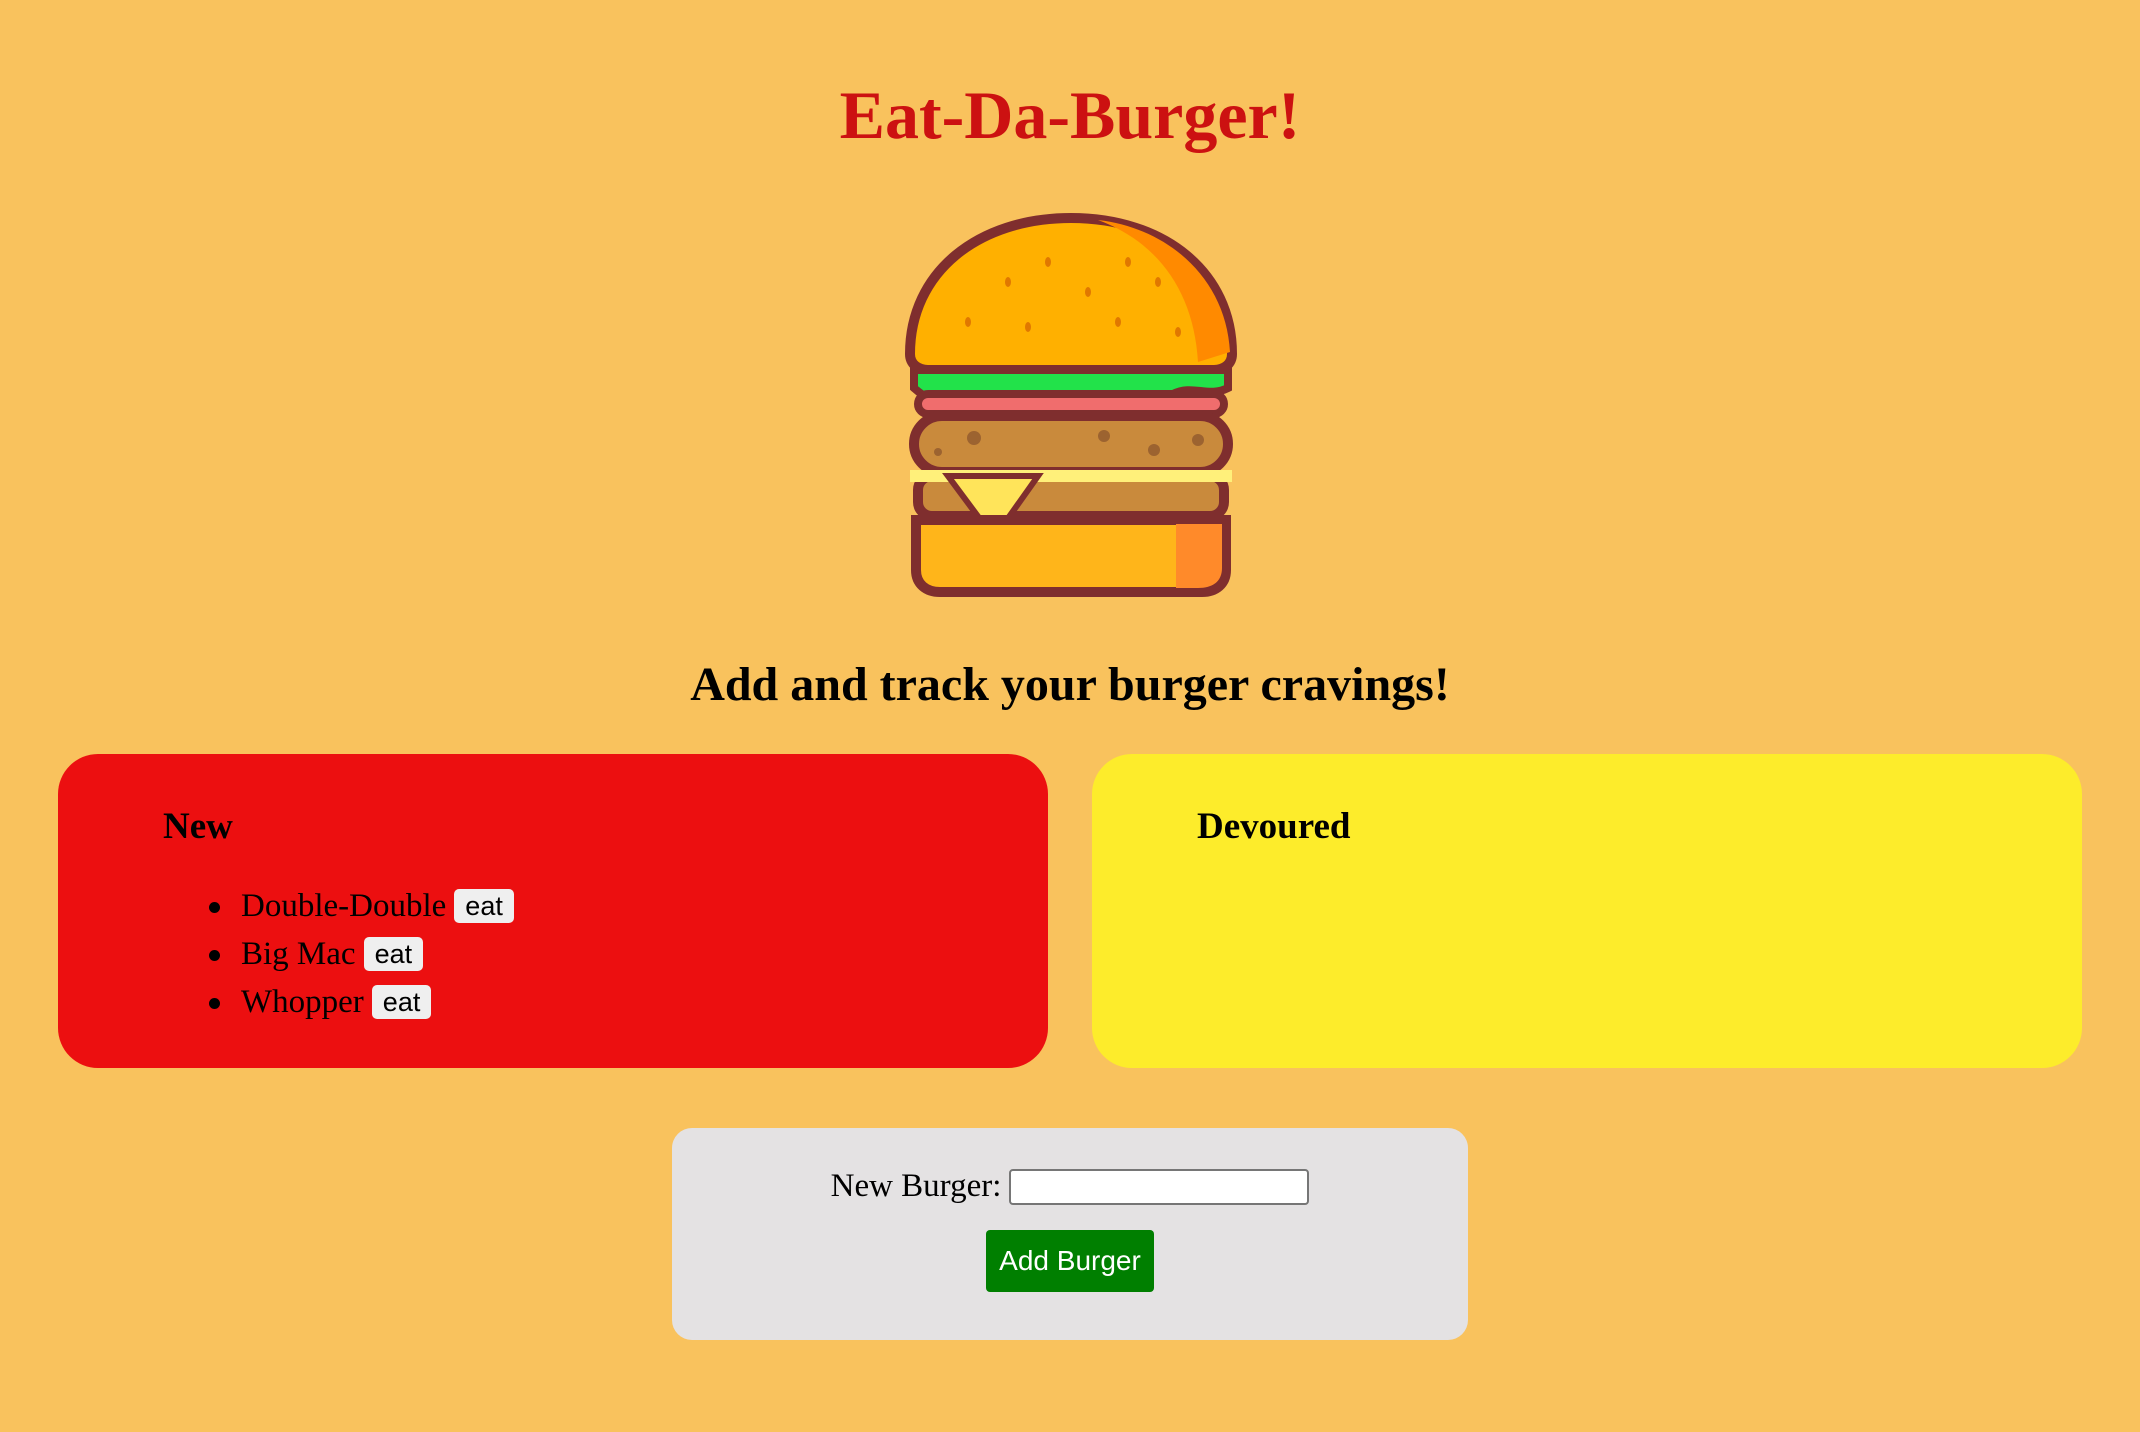  Describe the element at coordinates (1071, 404) in the screenshot. I see `burger-icon` at that location.